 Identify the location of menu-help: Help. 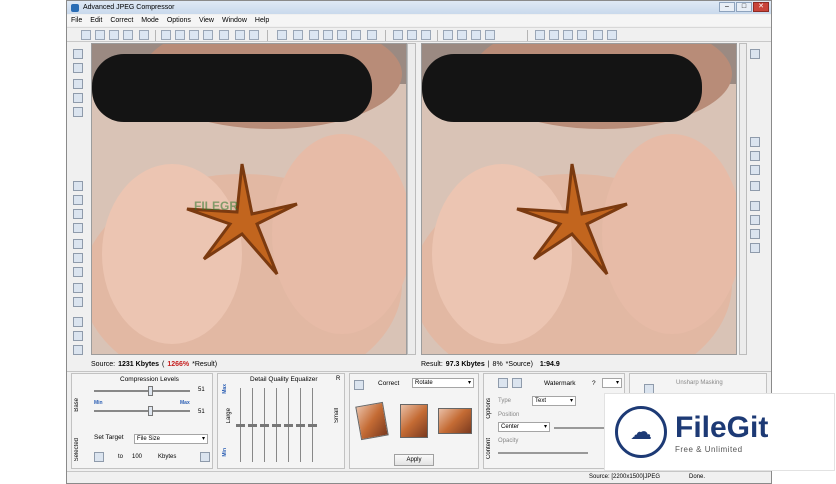
(262, 20).